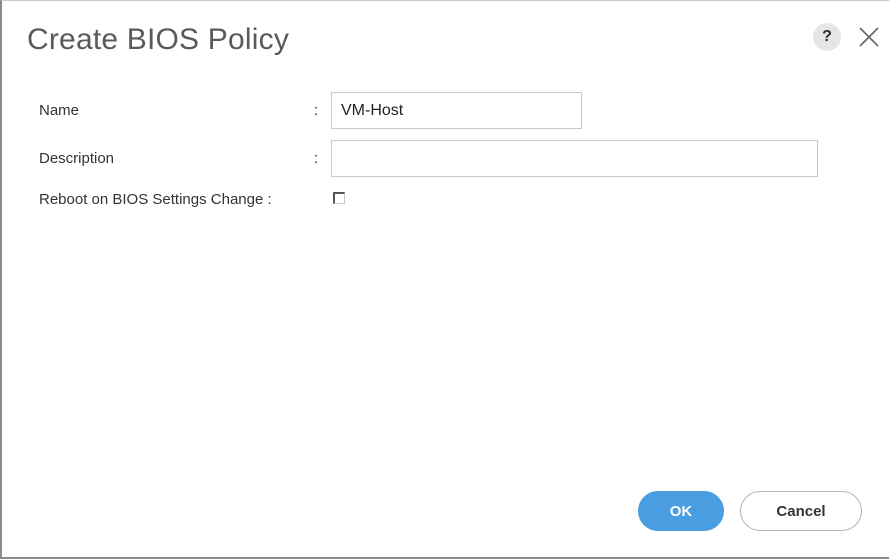  What do you see at coordinates (77, 158) in the screenshot?
I see `description-label: Description` at bounding box center [77, 158].